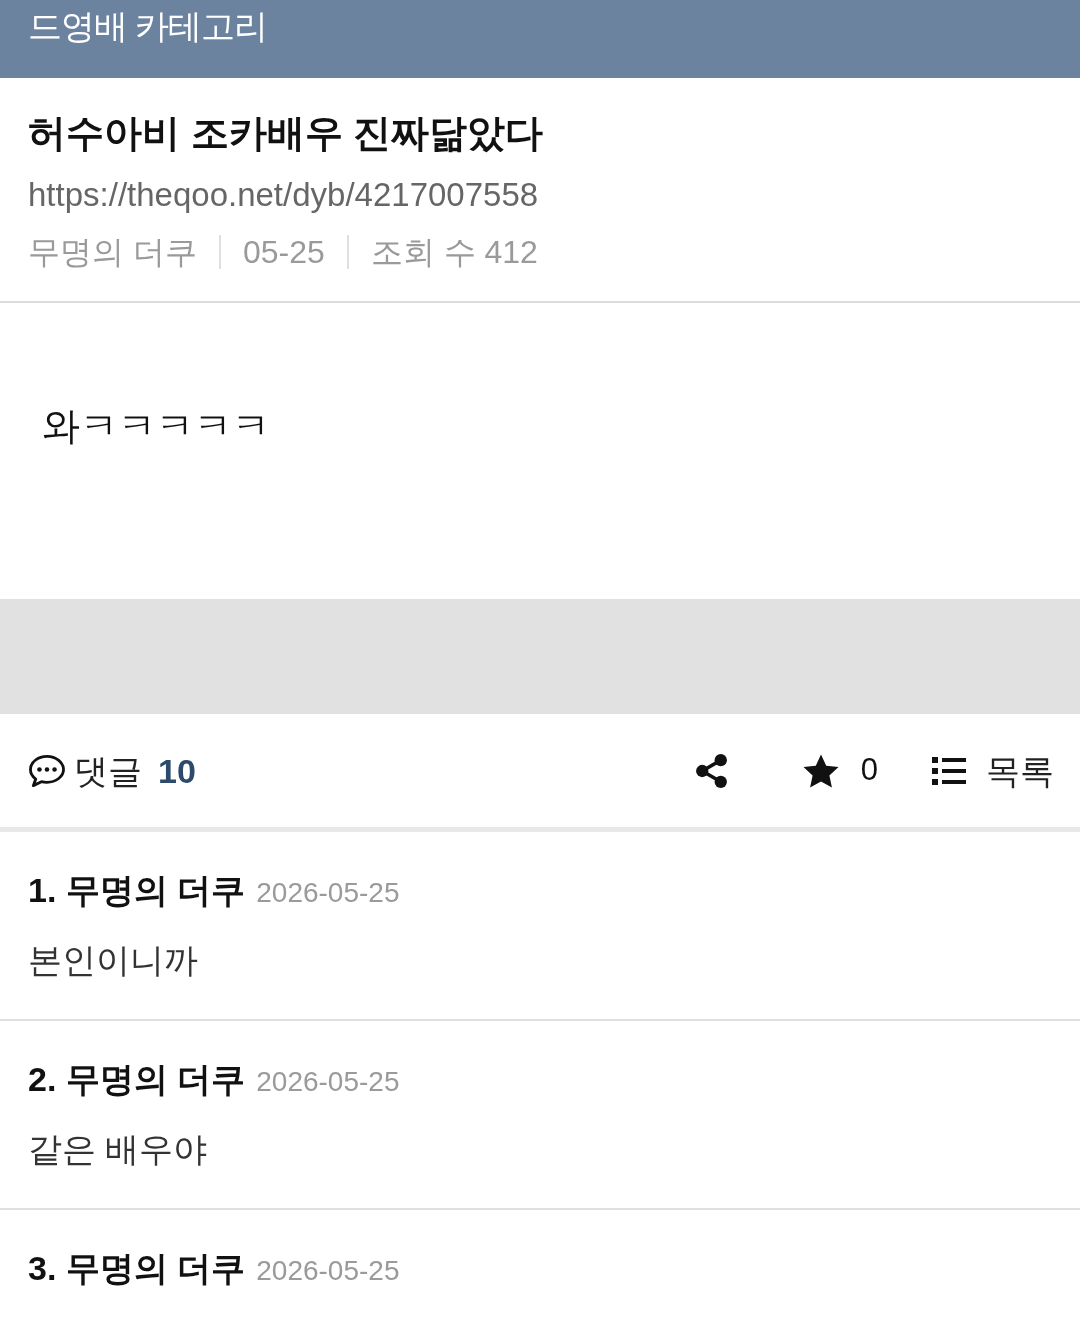 Image resolution: width=1080 pixels, height=1330 pixels. What do you see at coordinates (282, 252) in the screenshot?
I see `post-meta-text: 05-25` at bounding box center [282, 252].